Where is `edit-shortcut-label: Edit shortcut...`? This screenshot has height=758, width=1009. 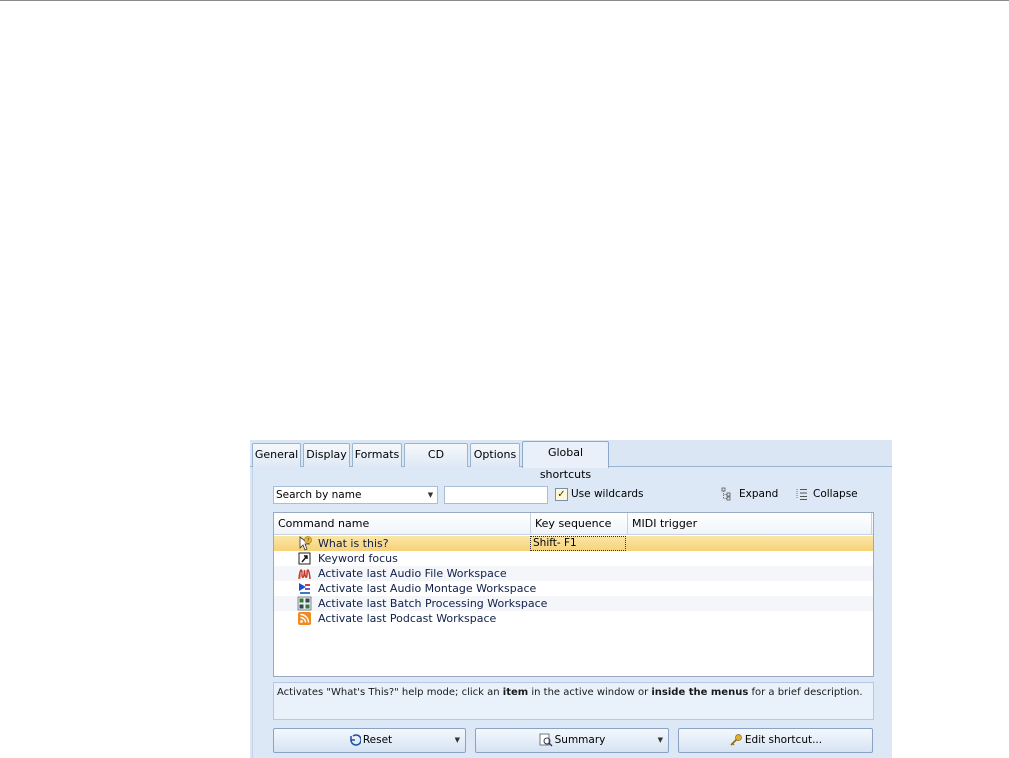
edit-shortcut-label: Edit shortcut... is located at coordinates (783, 740).